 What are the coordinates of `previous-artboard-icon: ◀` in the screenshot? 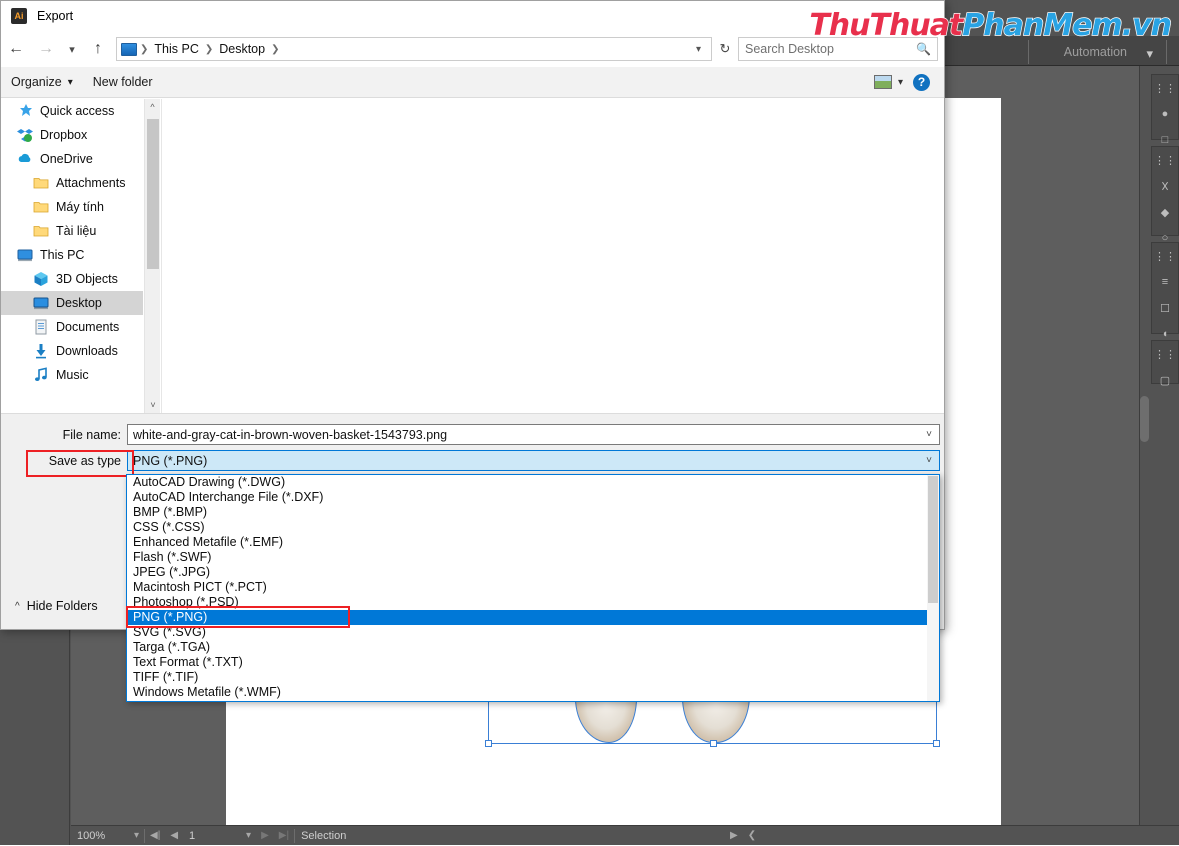 It's located at (174, 835).